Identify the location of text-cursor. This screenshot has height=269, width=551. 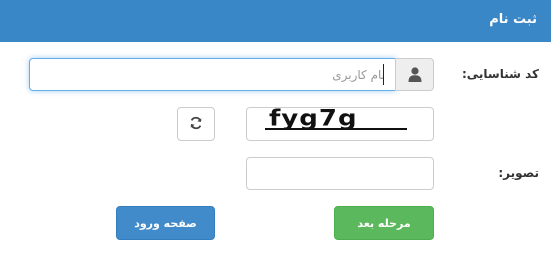
(383, 74).